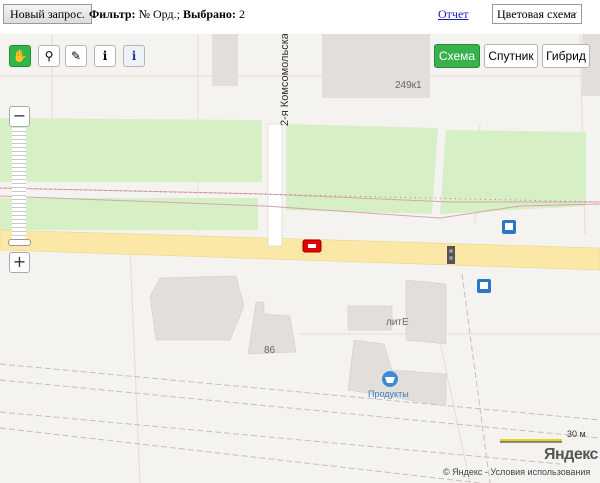 This screenshot has height=483, width=600. What do you see at coordinates (390, 379) in the screenshot?
I see `grocery-basket-icon` at bounding box center [390, 379].